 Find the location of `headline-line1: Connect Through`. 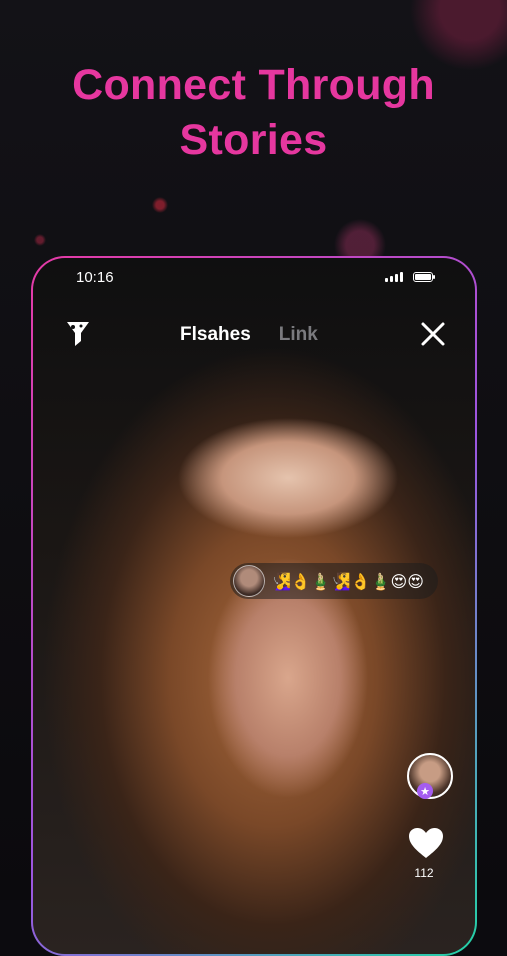

headline-line1: Connect Through is located at coordinates (253, 85).